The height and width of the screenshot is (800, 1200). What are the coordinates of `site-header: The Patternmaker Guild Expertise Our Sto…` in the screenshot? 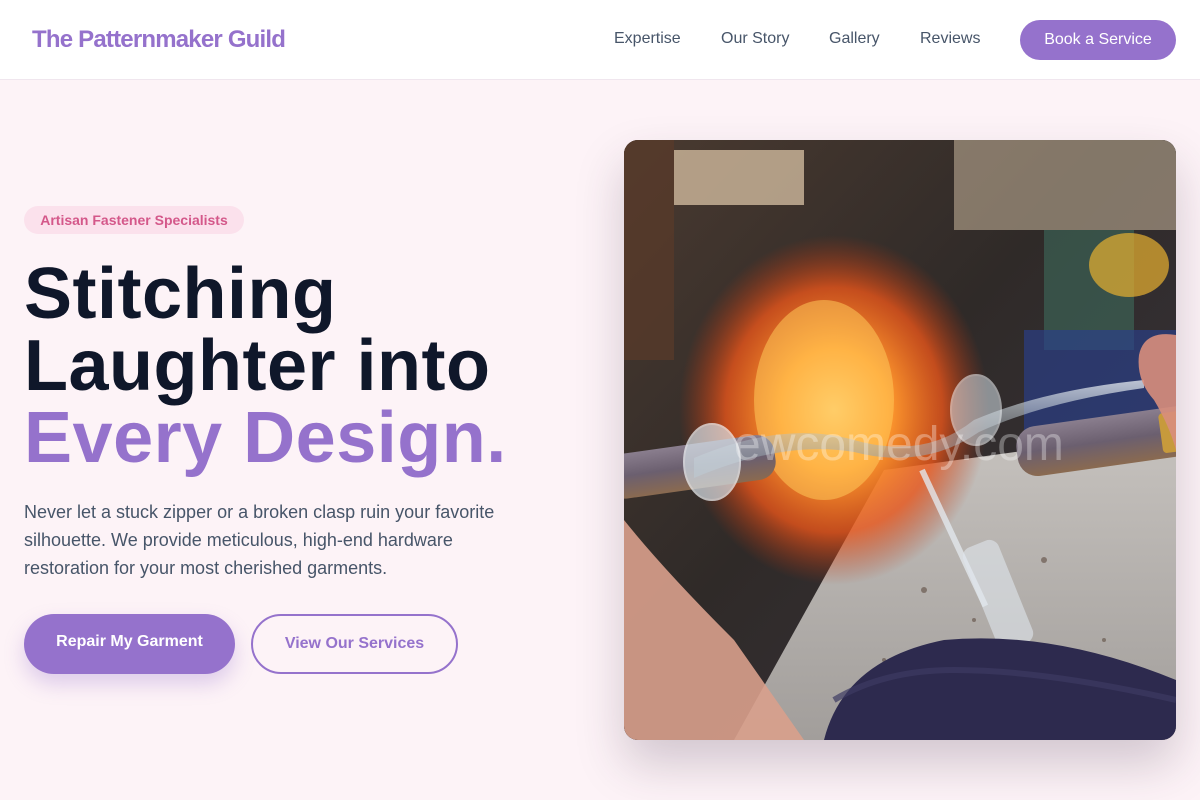 It's located at (600, 40).